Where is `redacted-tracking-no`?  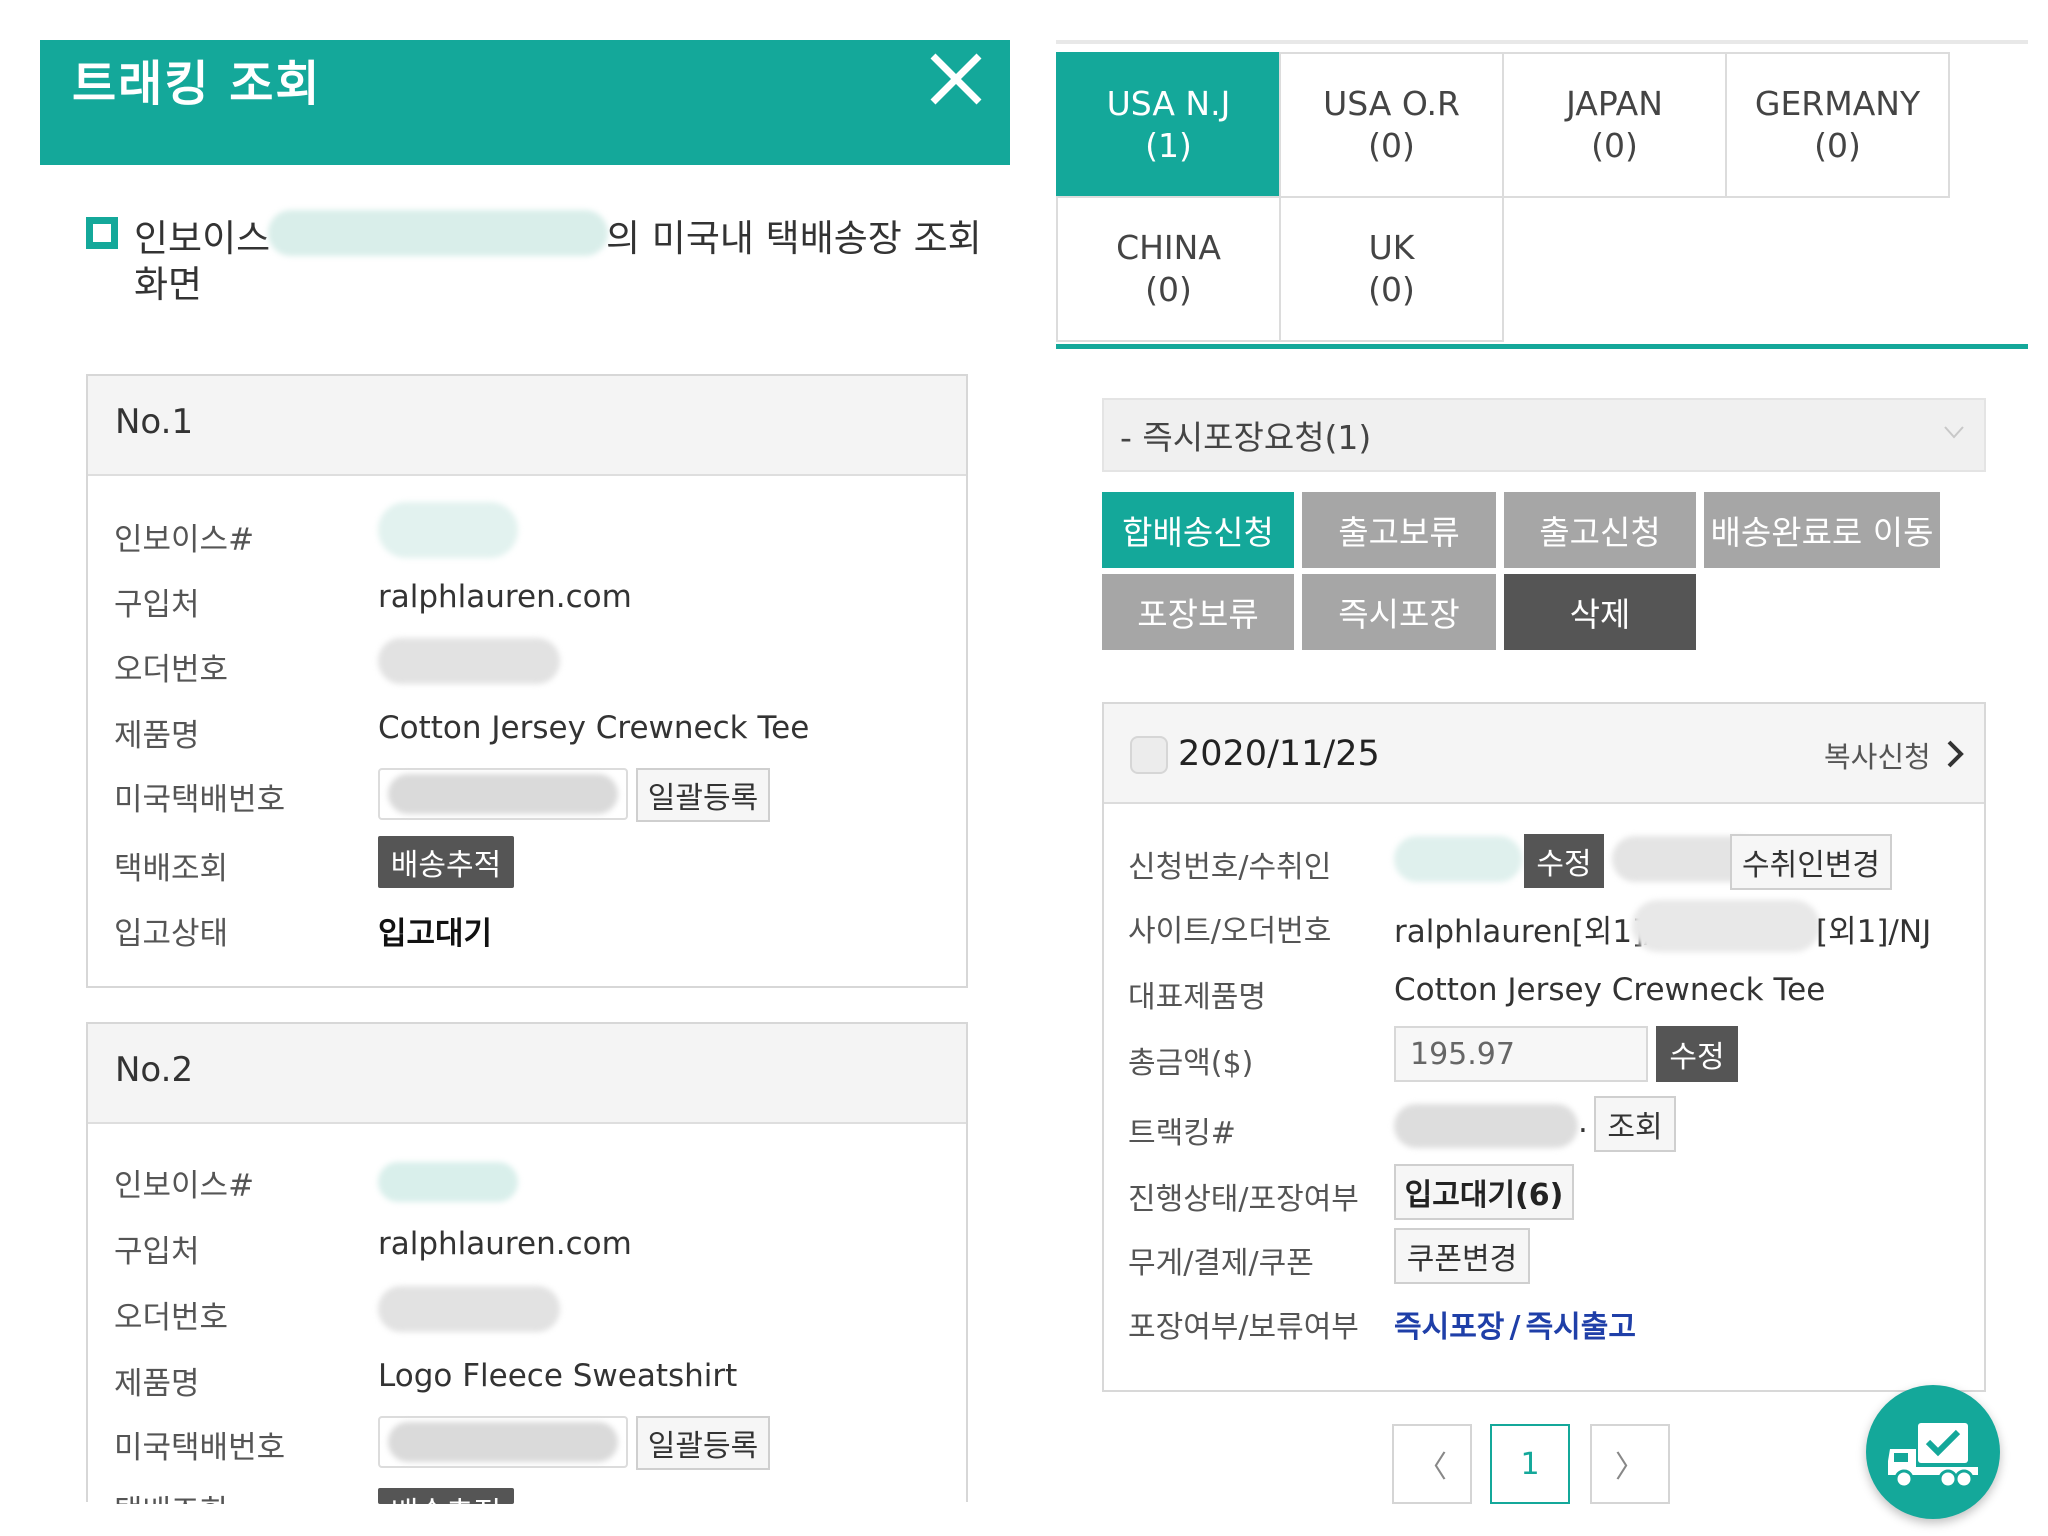 redacted-tracking-no is located at coordinates (1486, 1126).